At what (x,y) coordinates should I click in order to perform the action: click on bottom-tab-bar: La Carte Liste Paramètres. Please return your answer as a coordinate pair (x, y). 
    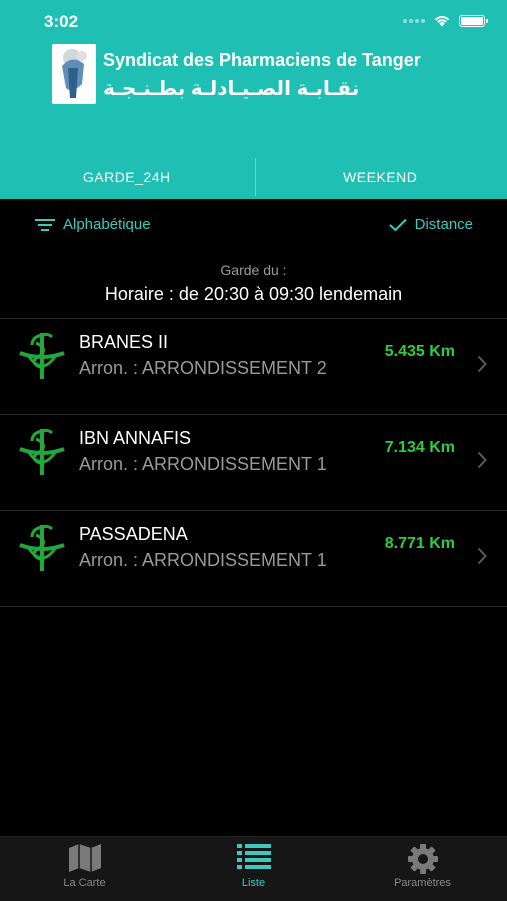
    Looking at the image, I should click on (253, 868).